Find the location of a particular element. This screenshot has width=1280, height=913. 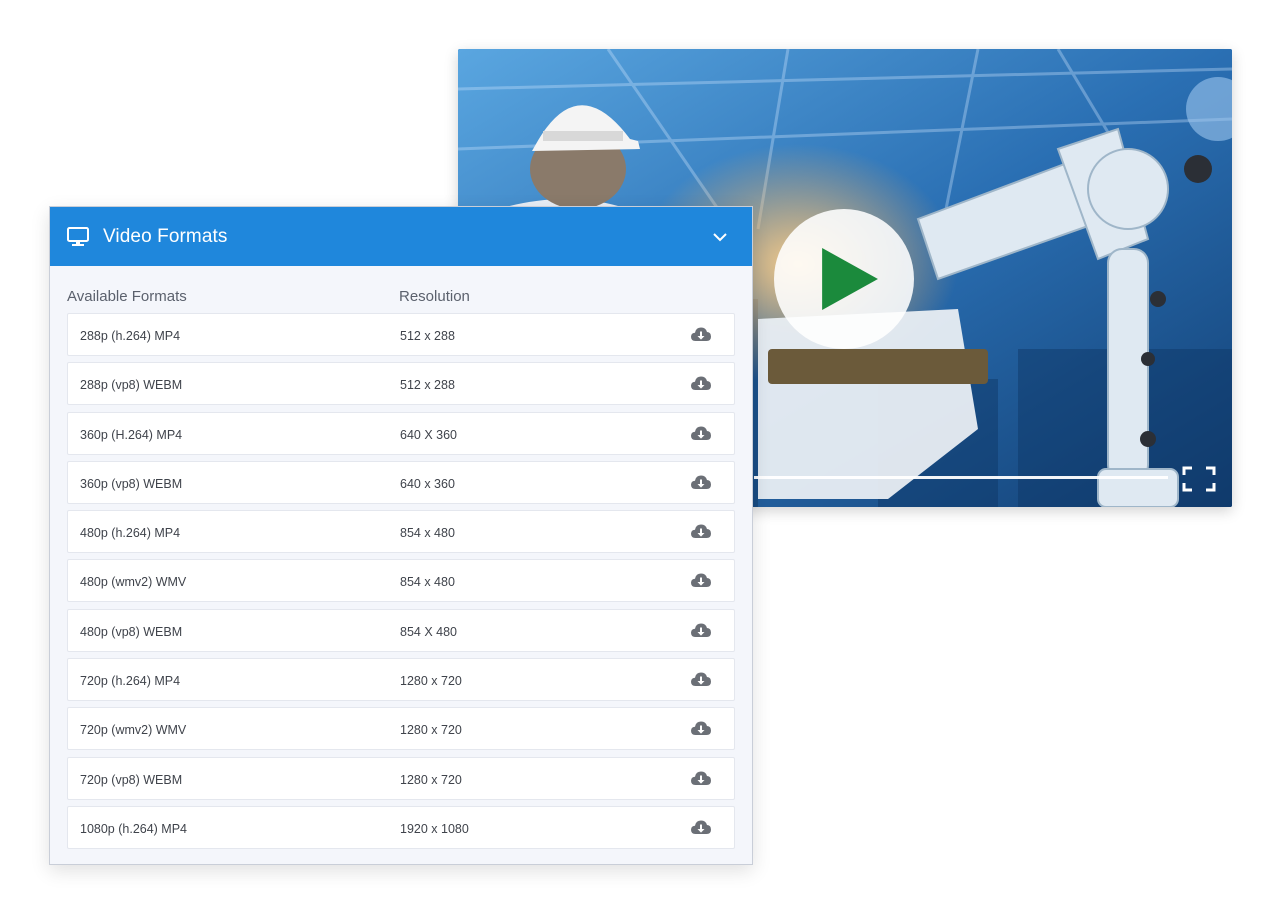

format-name: 360p (vp8) WEBM is located at coordinates (131, 483).